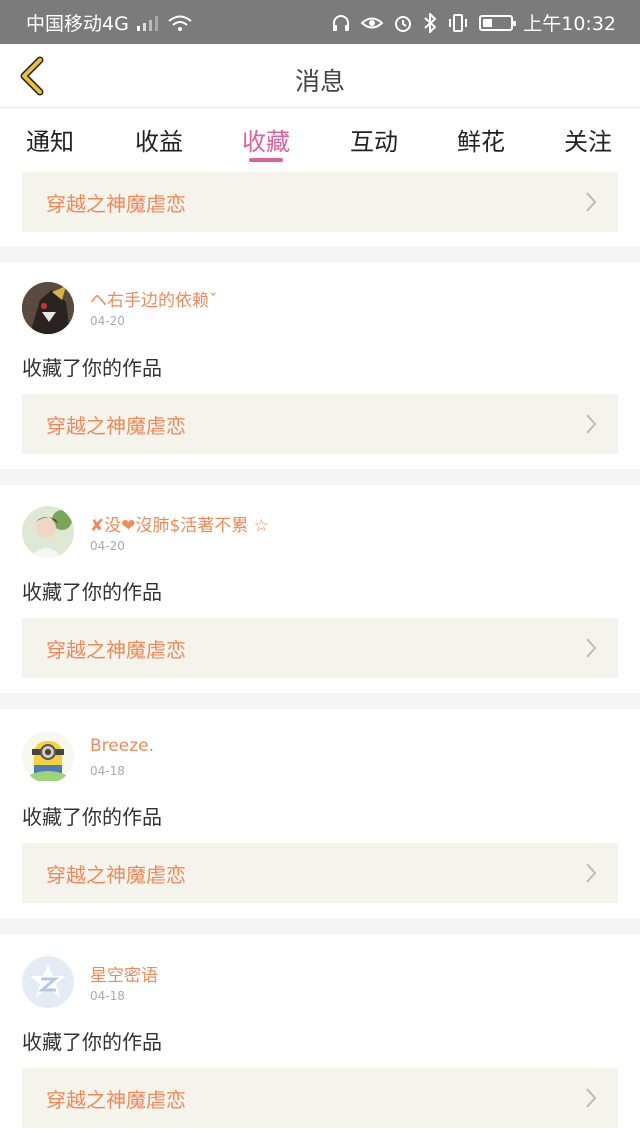  I want to click on tab-favorites: 收藏, so click(266, 139).